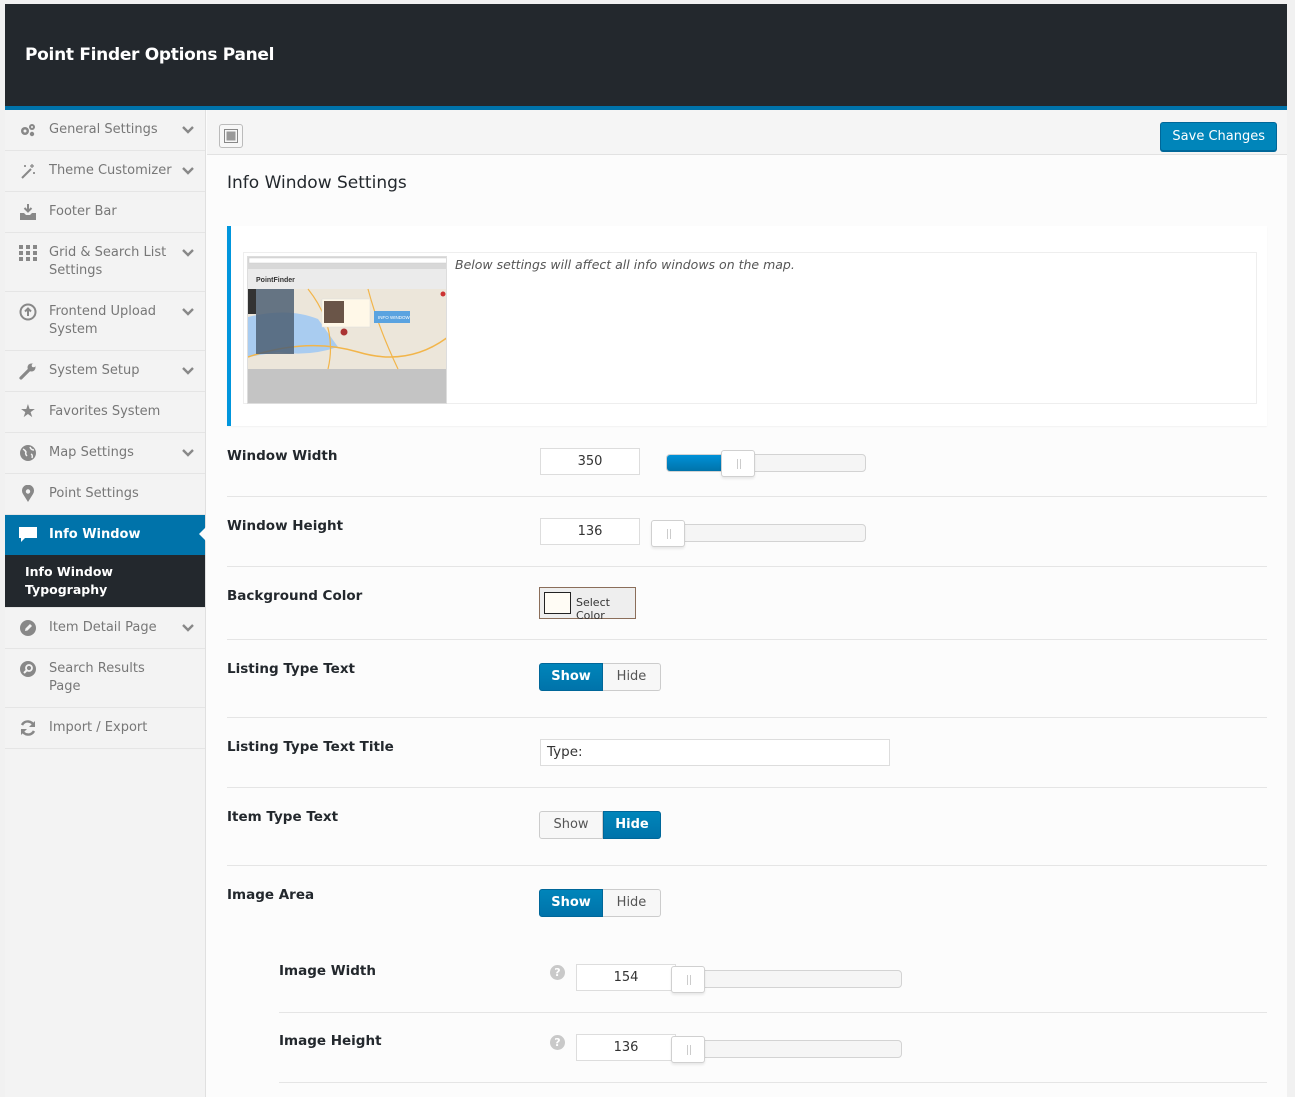  Describe the element at coordinates (747, 603) in the screenshot. I see `setting-background-color: Background Color Select Color` at that location.